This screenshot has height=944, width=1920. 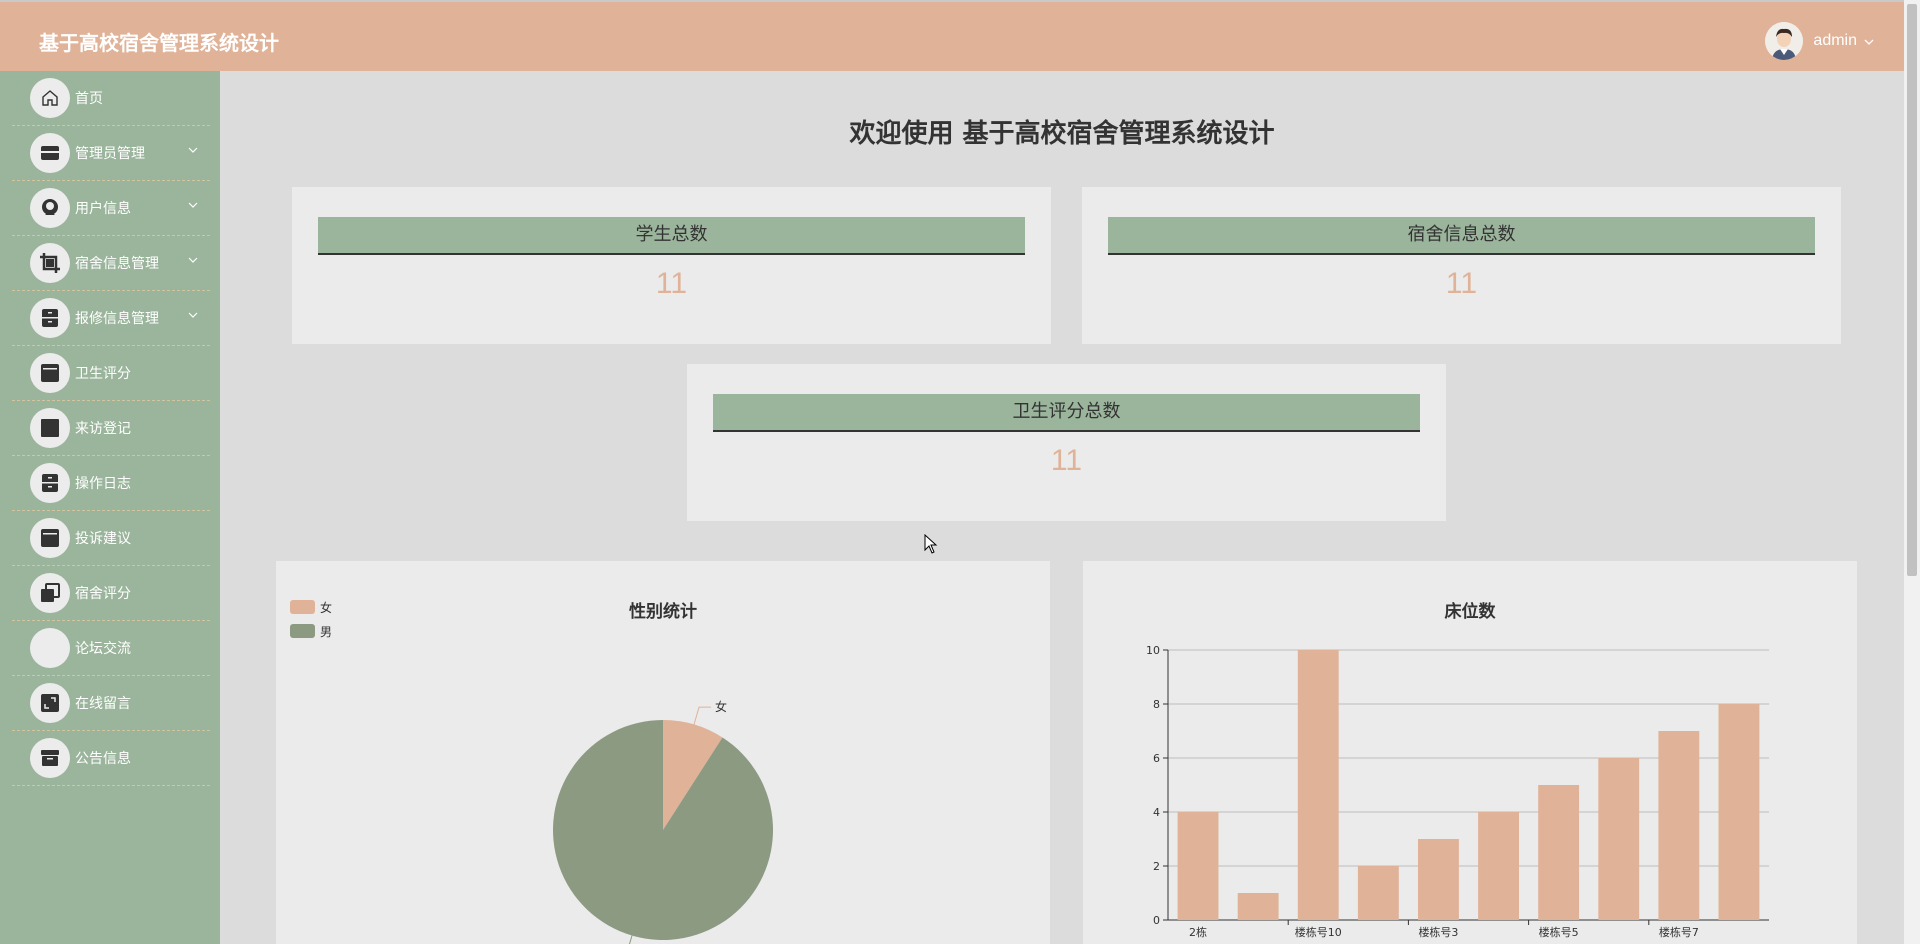 I want to click on sidebar-item-label: 首页, so click(x=89, y=99).